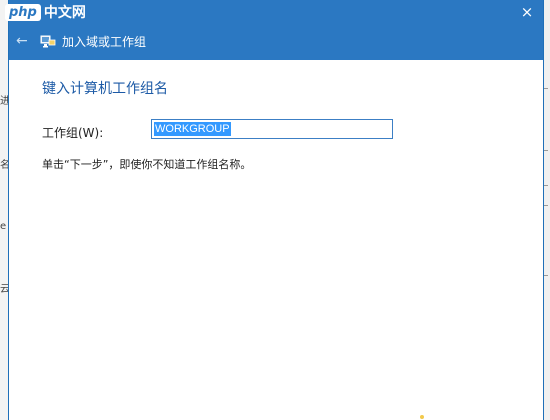 This screenshot has height=420, width=550. Describe the element at coordinates (3, 226) in the screenshot. I see `background-text-fragment: e` at that location.